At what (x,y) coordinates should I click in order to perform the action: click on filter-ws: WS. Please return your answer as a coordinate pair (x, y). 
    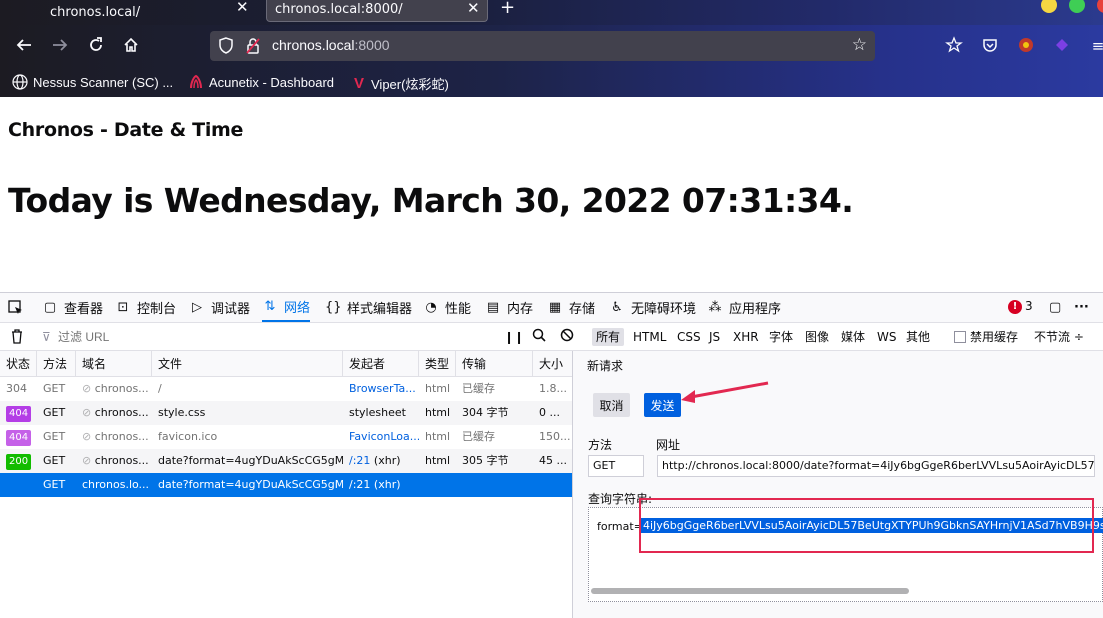
    Looking at the image, I should click on (886, 337).